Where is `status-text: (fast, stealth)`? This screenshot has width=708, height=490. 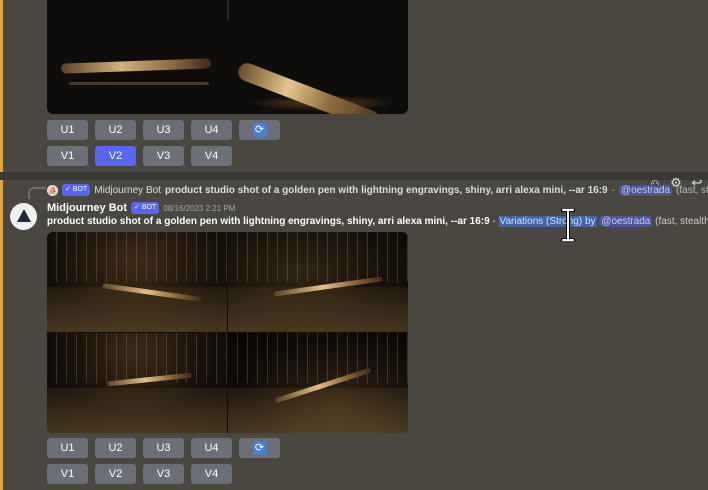
status-text: (fast, stealth) is located at coordinates (681, 221).